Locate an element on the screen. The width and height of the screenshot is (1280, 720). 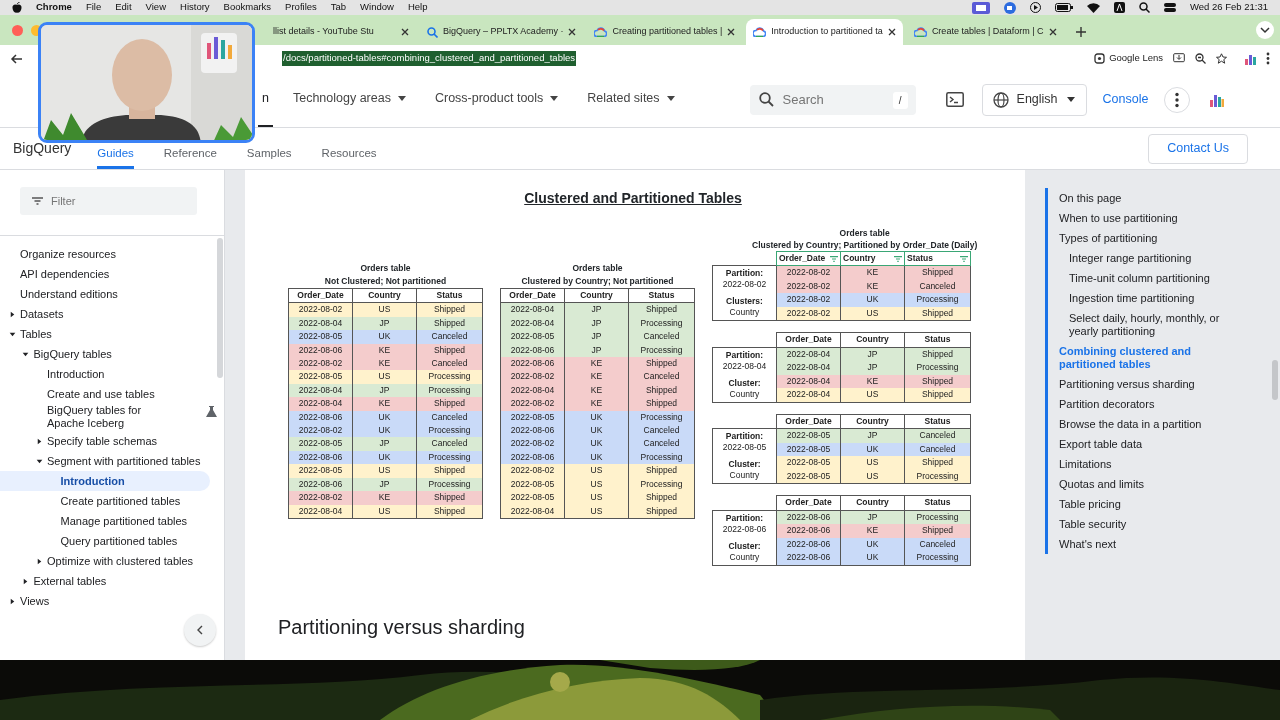
menu-item: File is located at coordinates (93, 7).